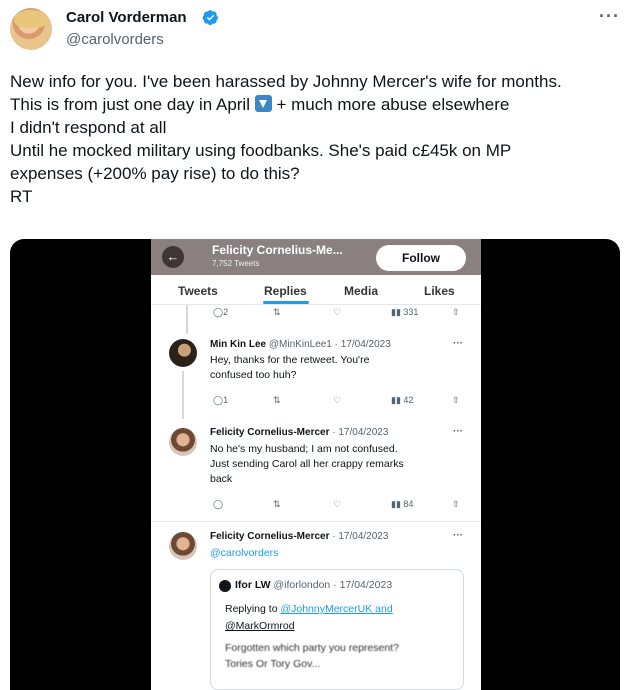 The width and height of the screenshot is (634, 690). What do you see at coordinates (439, 291) in the screenshot?
I see `tab-likes: Likes` at bounding box center [439, 291].